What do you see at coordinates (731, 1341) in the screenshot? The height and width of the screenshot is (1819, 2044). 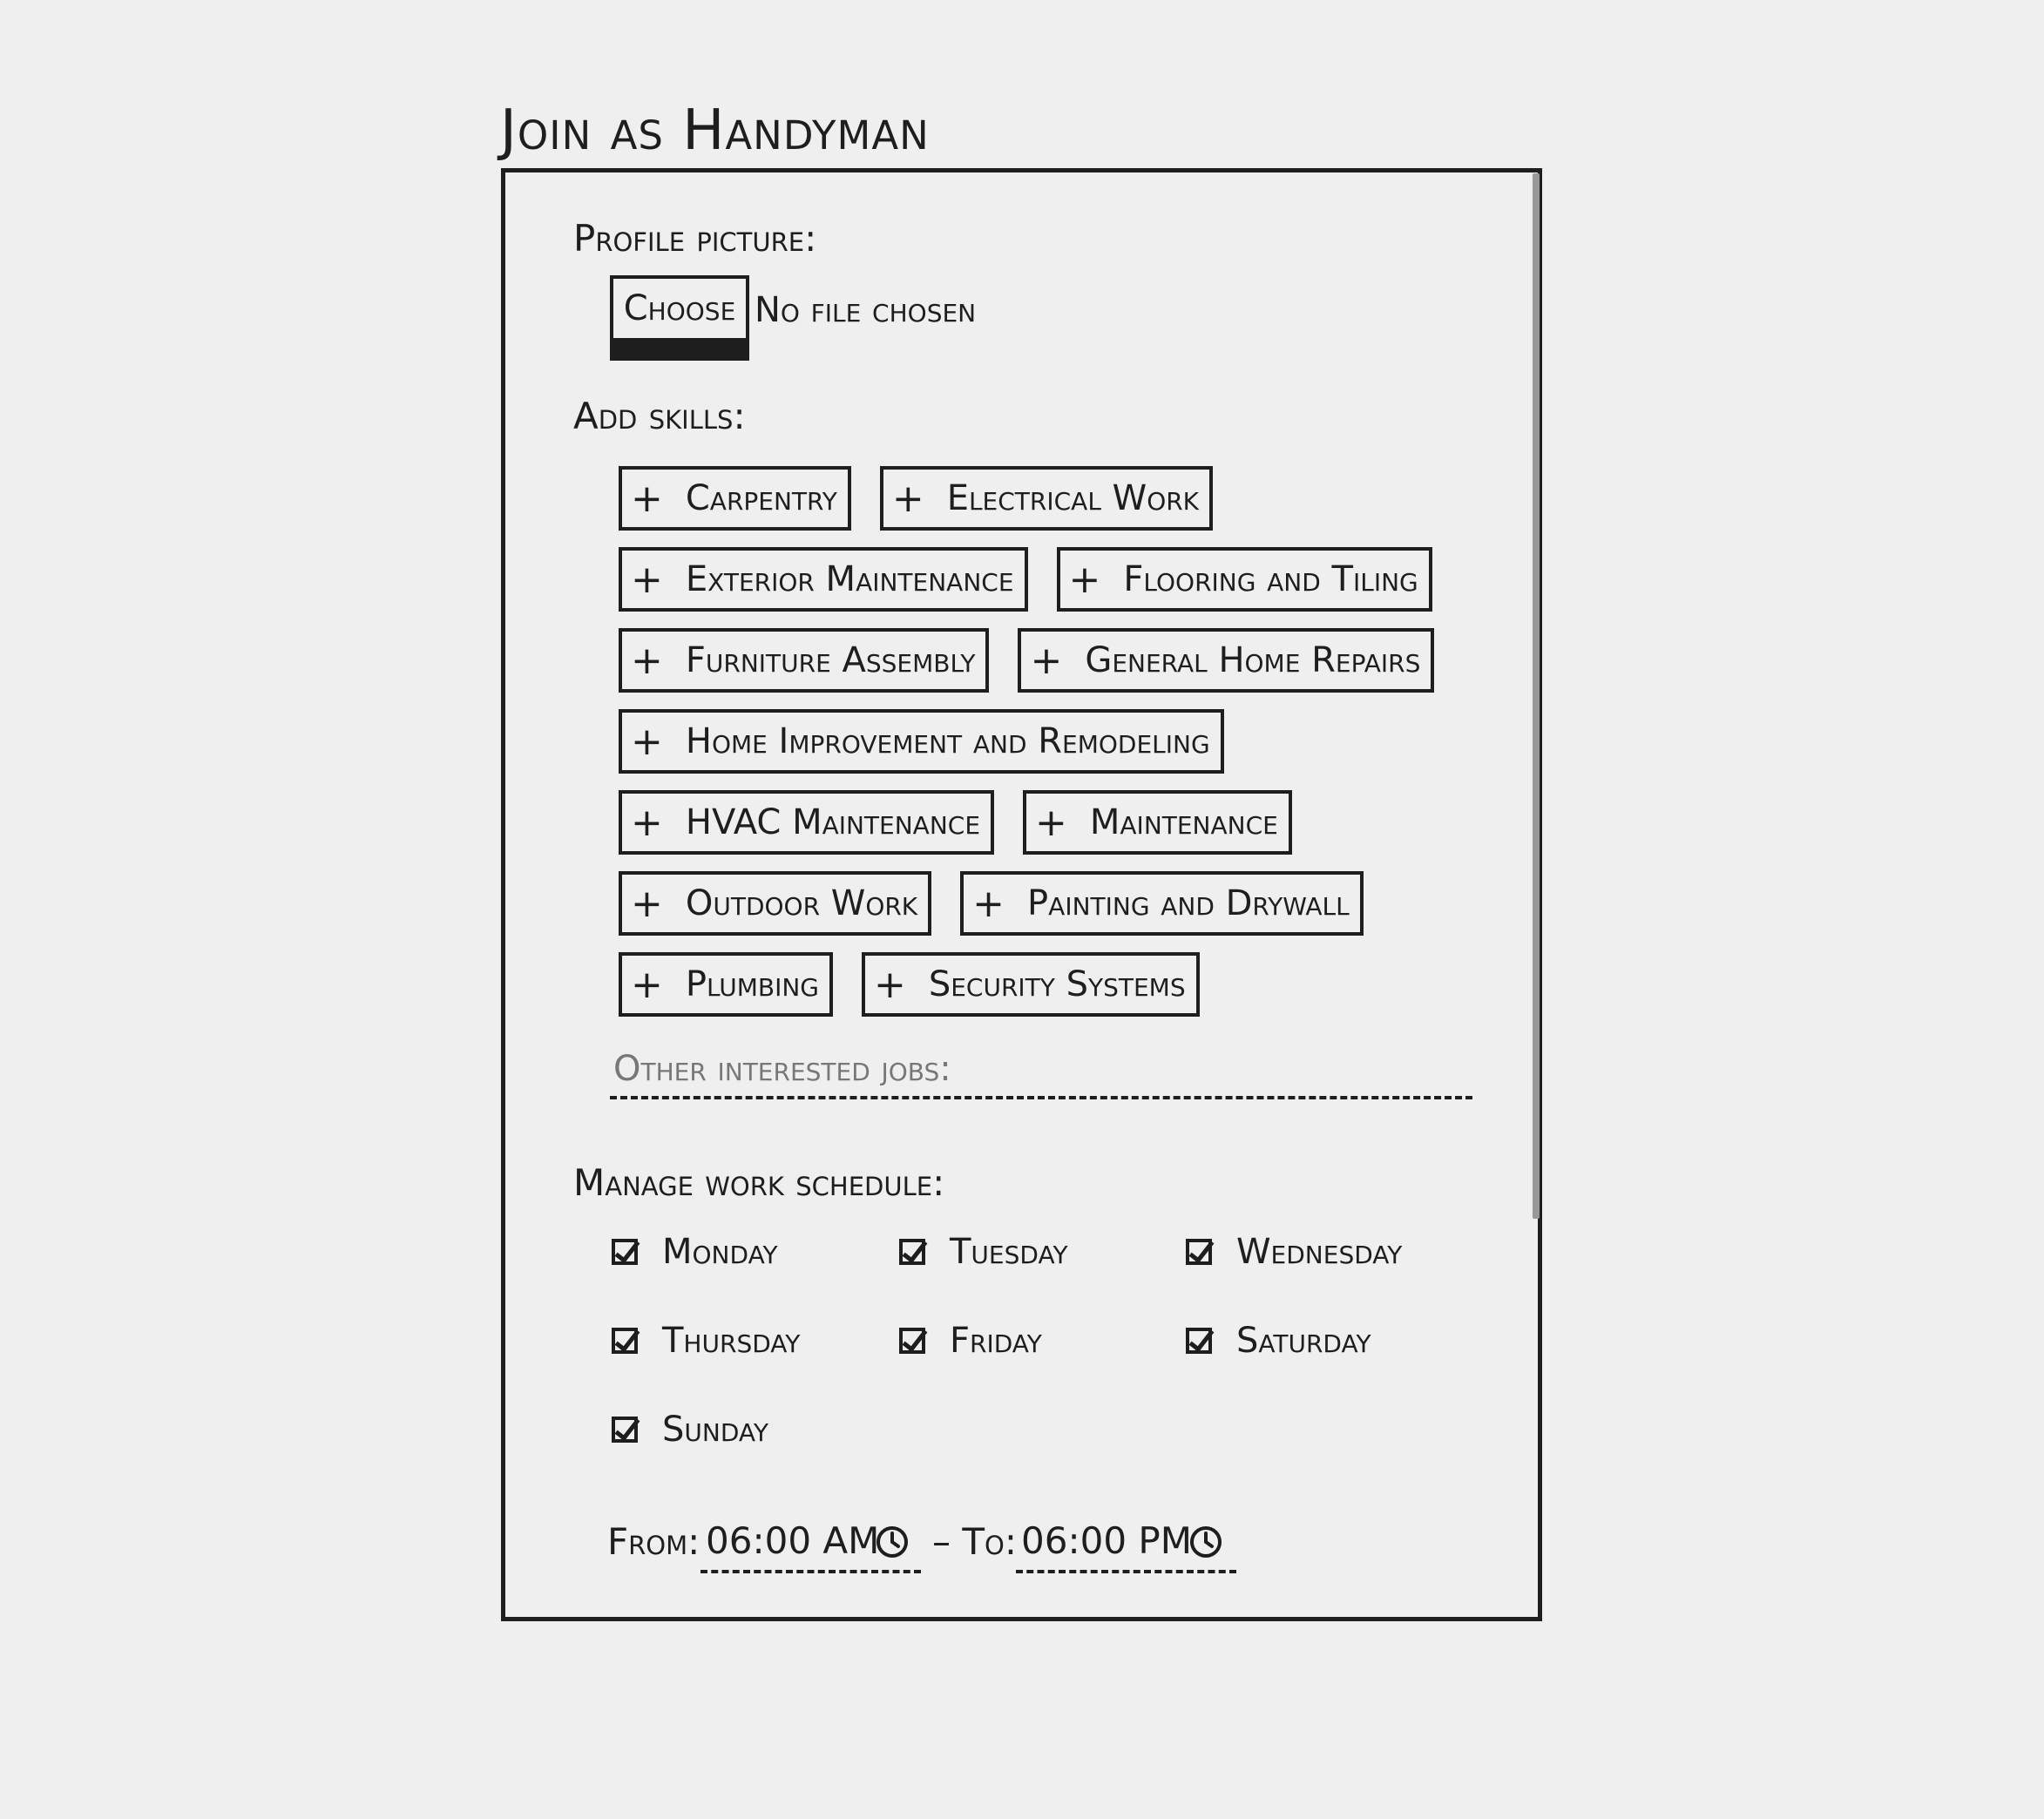 I see `day-label: Thursday` at bounding box center [731, 1341].